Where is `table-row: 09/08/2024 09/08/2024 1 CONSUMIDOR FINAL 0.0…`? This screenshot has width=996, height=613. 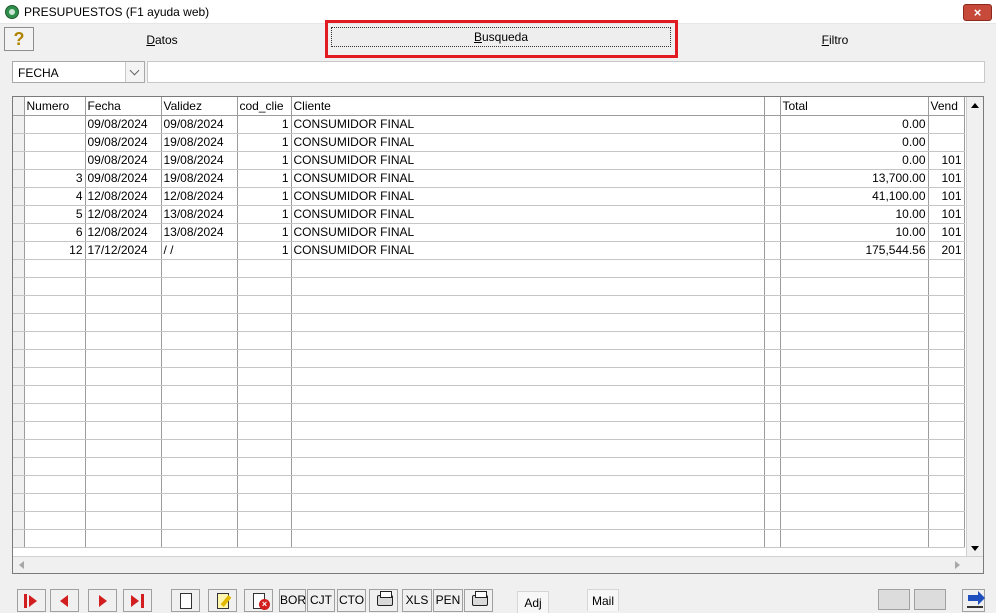
table-row: 09/08/2024 09/08/2024 1 CONSUMIDOR FINAL 0.0… is located at coordinates (489, 124).